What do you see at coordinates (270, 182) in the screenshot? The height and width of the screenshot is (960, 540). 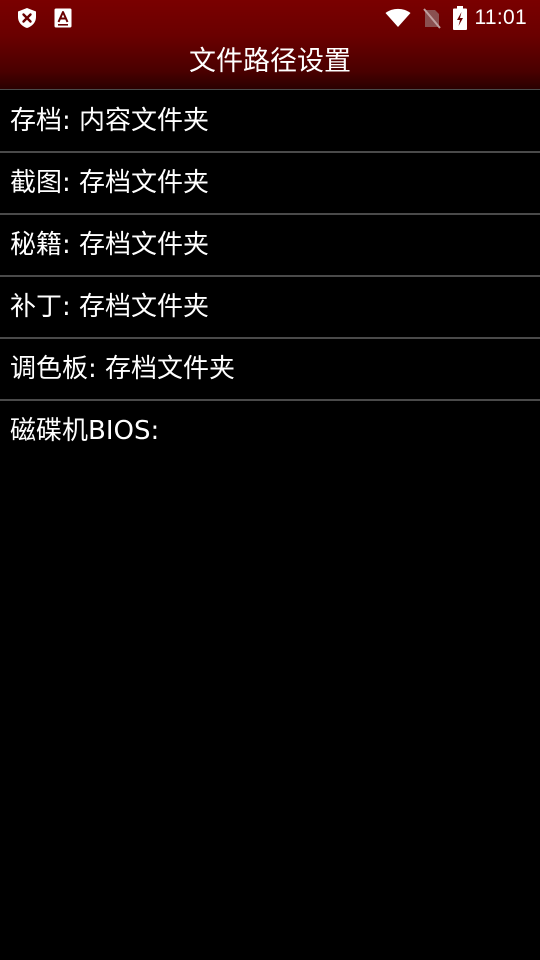 I see `setting-screenshot-path: 截图: 存档文件夹` at bounding box center [270, 182].